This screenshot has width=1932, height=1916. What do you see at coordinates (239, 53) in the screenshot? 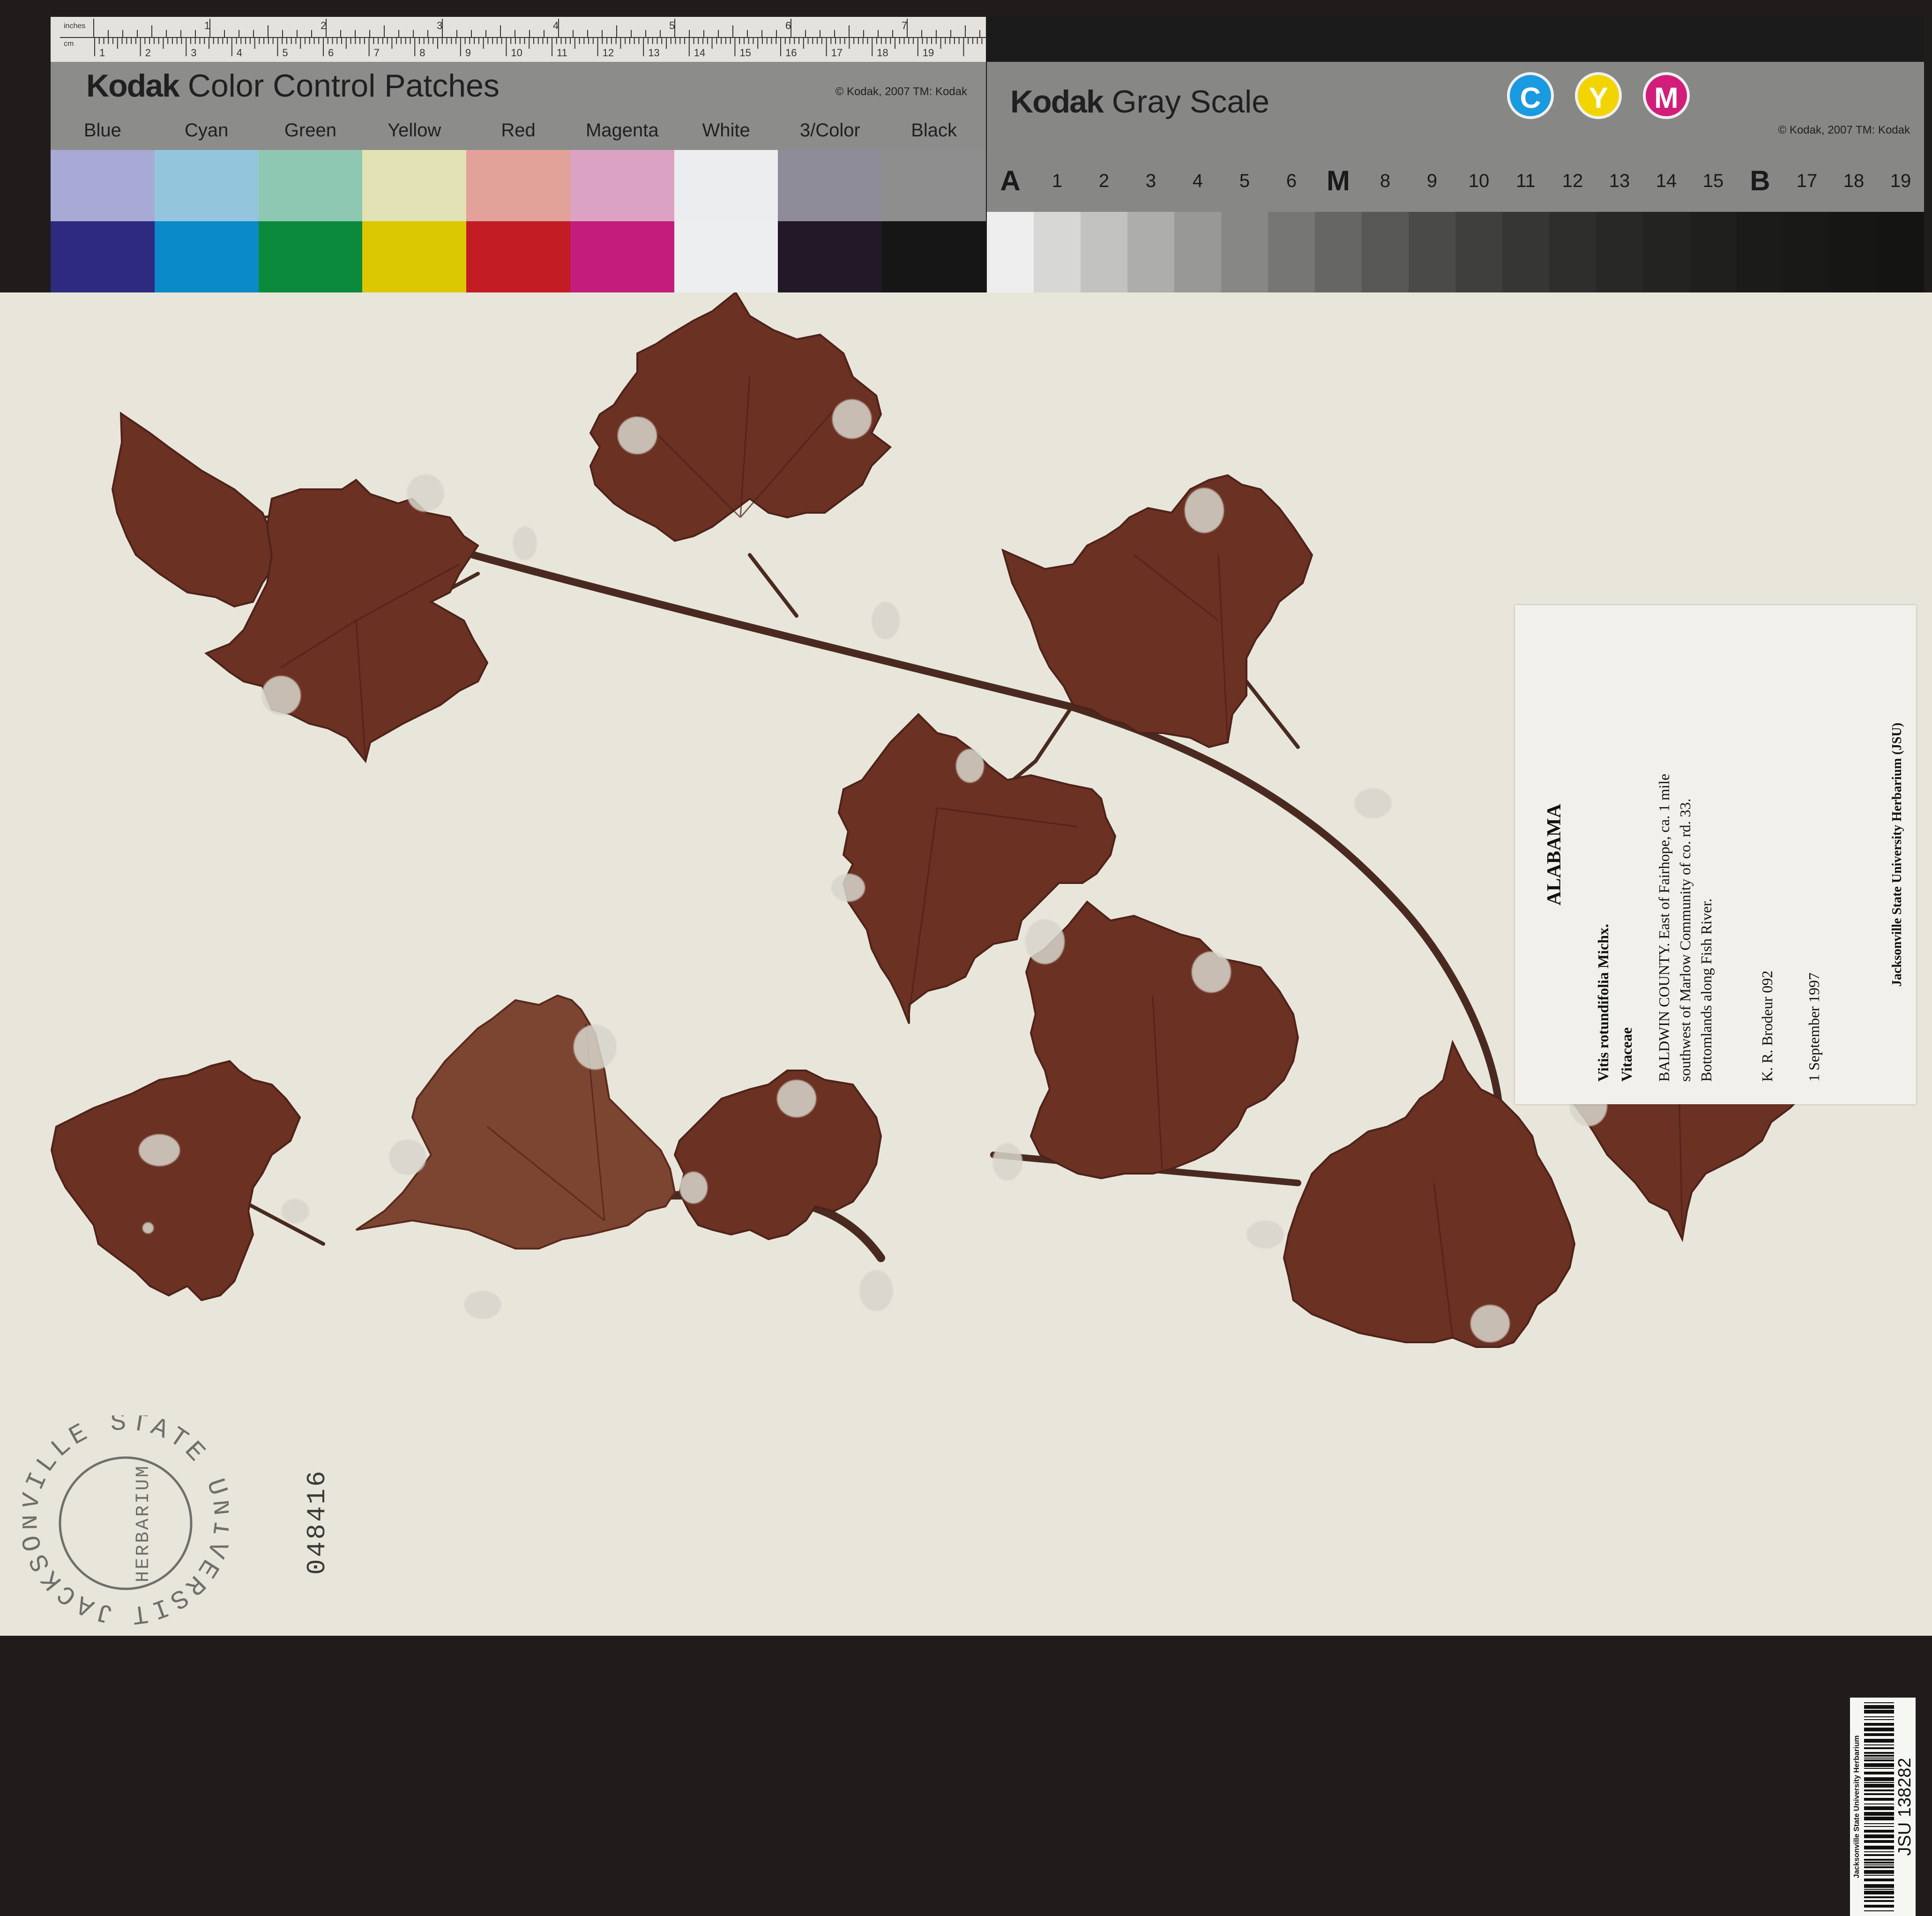
I see `ruler-label-cm: 4` at bounding box center [239, 53].